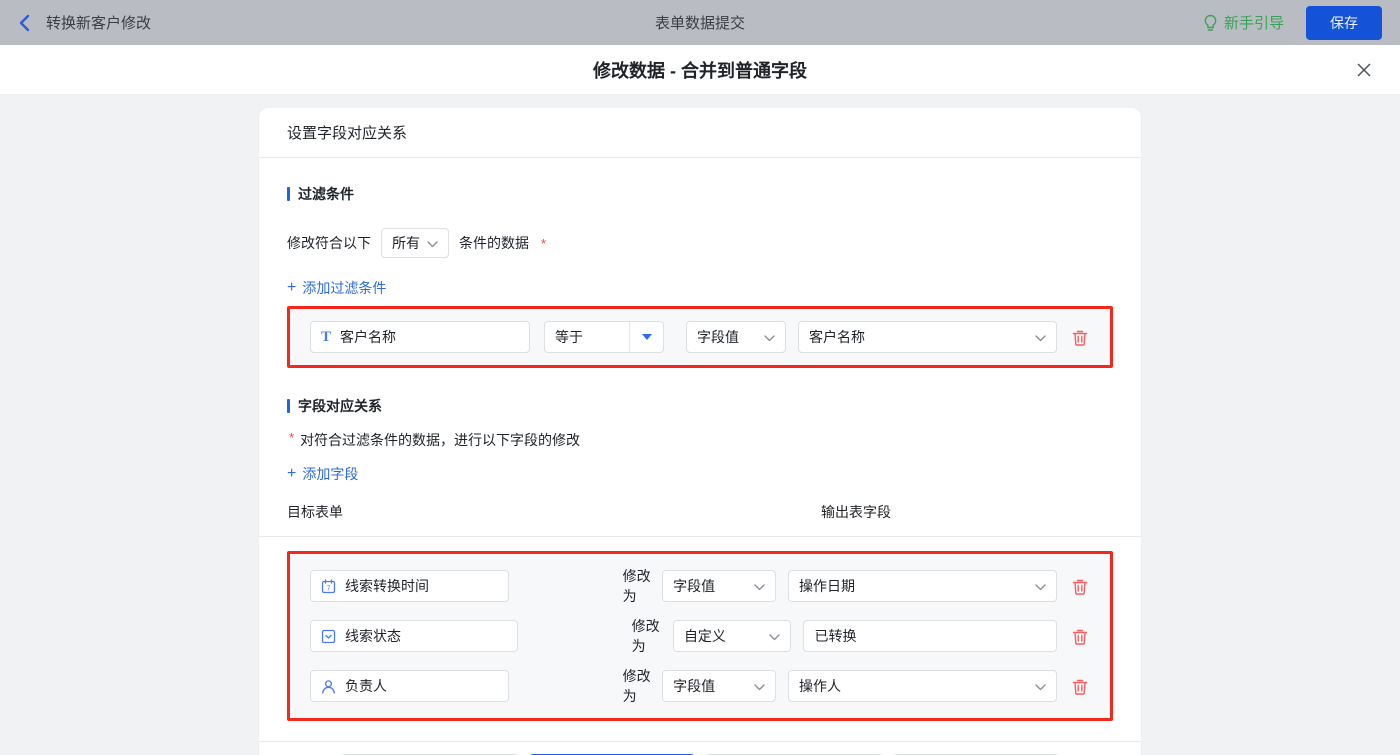 The height and width of the screenshot is (755, 1400). I want to click on add-filter-condition-link: + 添加过滤条件, so click(336, 288).